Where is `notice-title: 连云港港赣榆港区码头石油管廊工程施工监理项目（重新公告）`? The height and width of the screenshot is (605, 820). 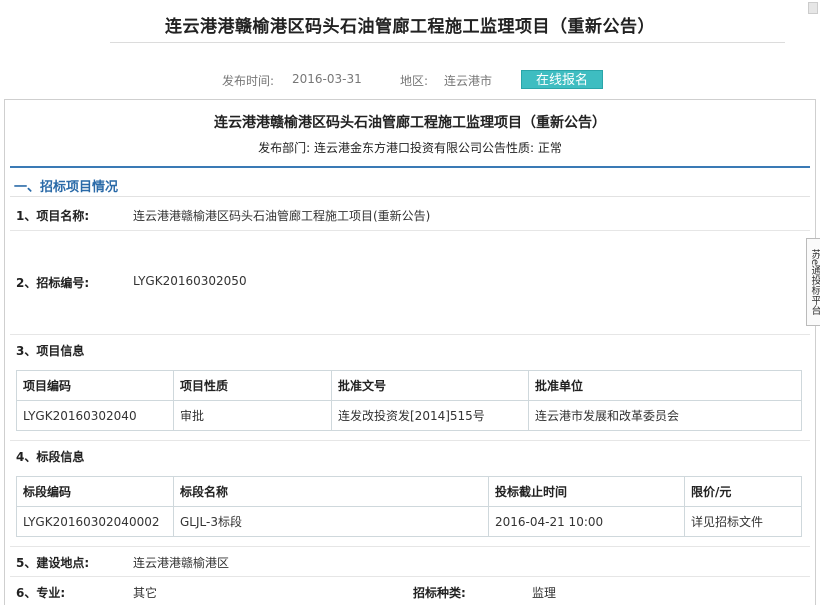 notice-title: 连云港港赣榆港区码头石油管廊工程施工监理项目（重新公告） is located at coordinates (410, 123).